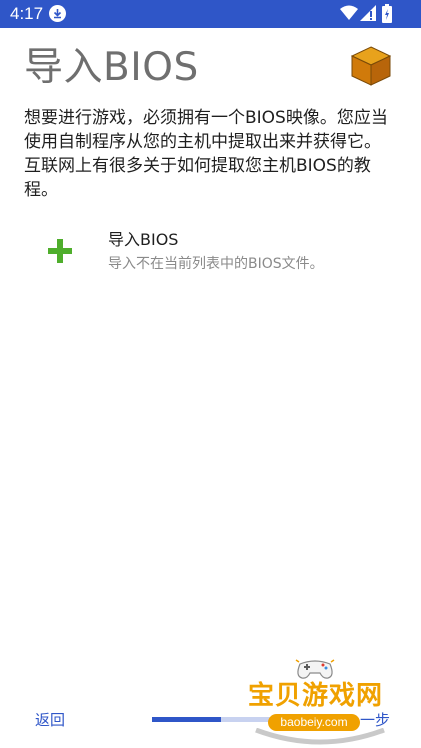  I want to click on next-button: 一步, so click(375, 720).